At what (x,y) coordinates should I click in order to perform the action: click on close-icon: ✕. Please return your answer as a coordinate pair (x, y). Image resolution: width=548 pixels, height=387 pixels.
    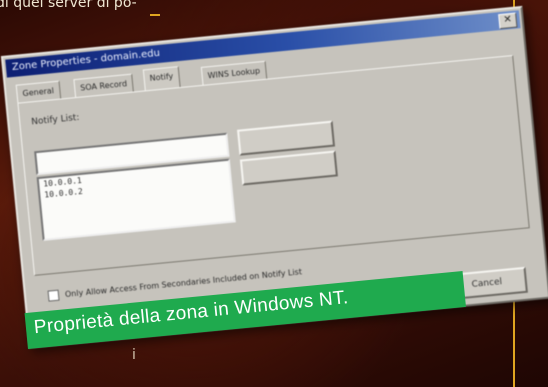
    Looking at the image, I should click on (508, 21).